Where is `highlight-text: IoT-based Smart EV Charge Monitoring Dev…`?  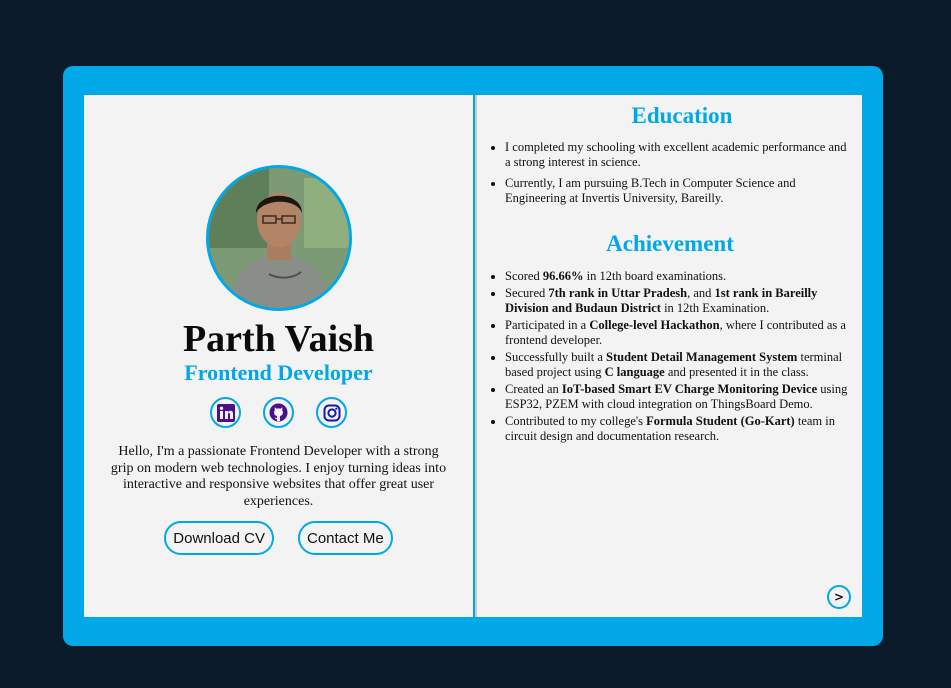 highlight-text: IoT-based Smart EV Charge Monitoring Dev… is located at coordinates (689, 389).